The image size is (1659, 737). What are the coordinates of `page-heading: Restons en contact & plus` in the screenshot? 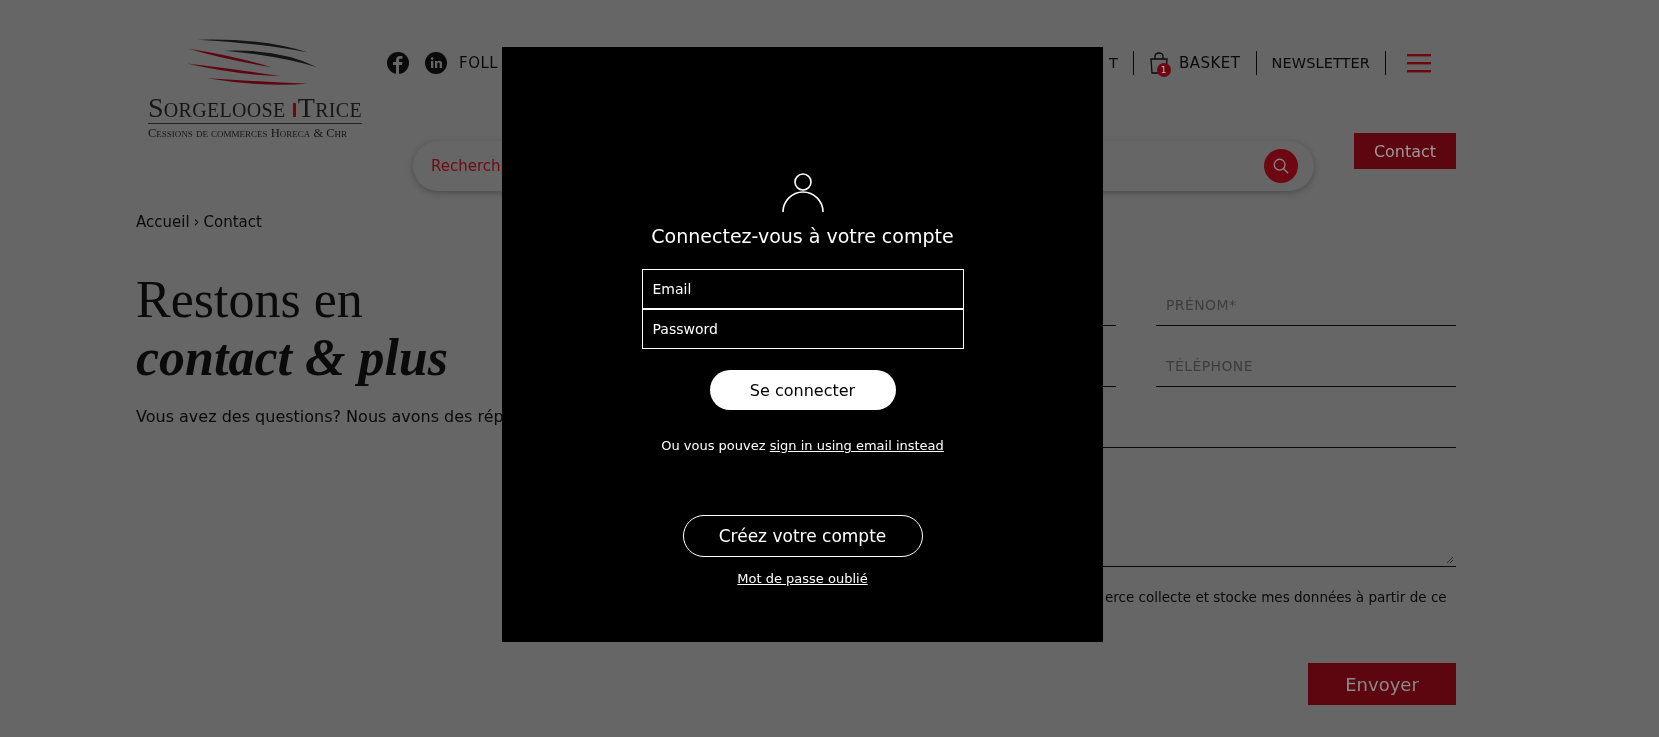 It's located at (292, 329).